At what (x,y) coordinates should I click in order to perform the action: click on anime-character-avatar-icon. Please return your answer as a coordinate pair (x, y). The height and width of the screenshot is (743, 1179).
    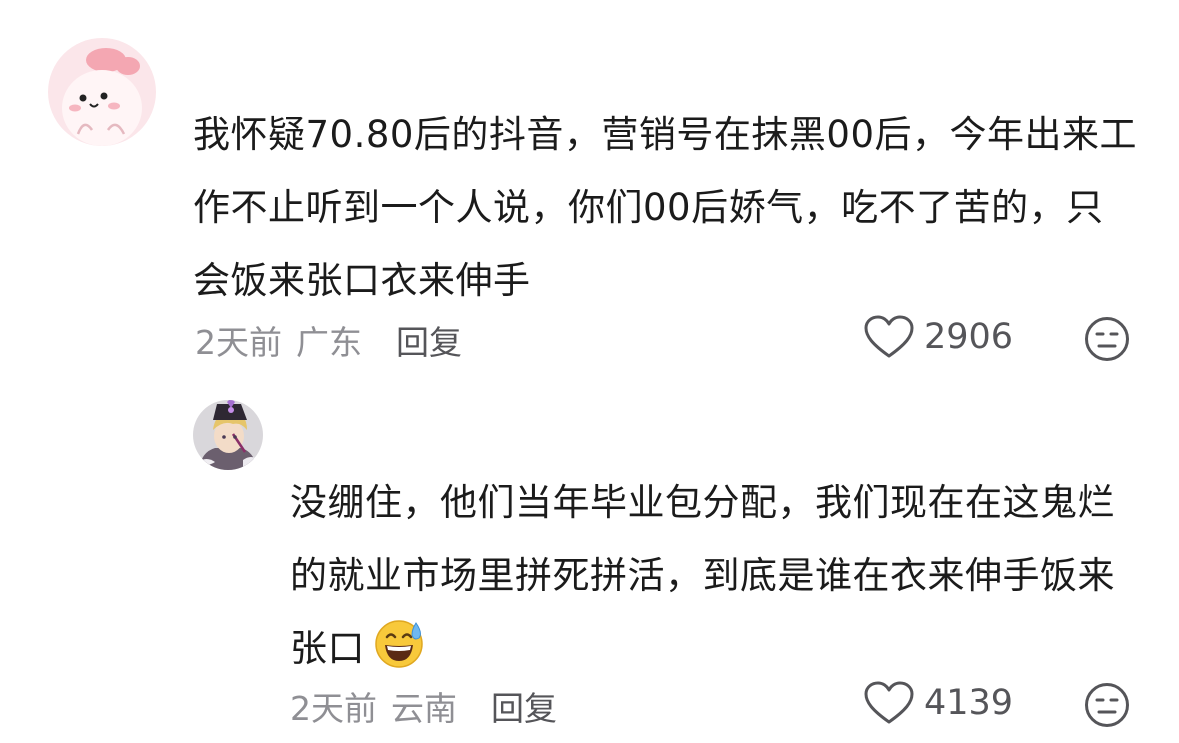
    Looking at the image, I should click on (228, 435).